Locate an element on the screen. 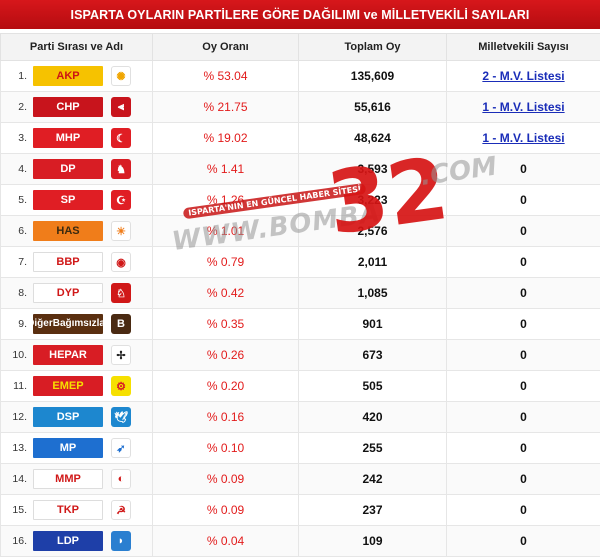  party-cell: 5. SP ☪ is located at coordinates (76, 200).